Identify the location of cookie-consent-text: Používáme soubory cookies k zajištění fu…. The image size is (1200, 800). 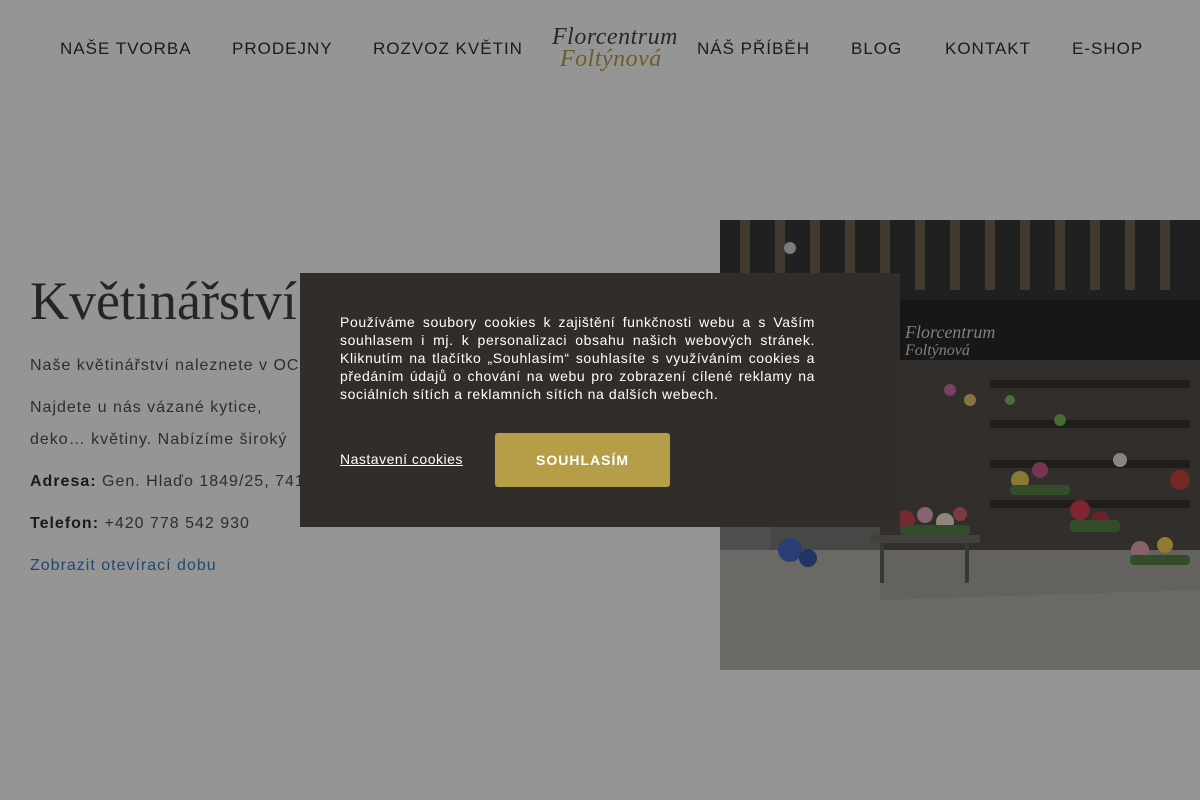
(577, 358).